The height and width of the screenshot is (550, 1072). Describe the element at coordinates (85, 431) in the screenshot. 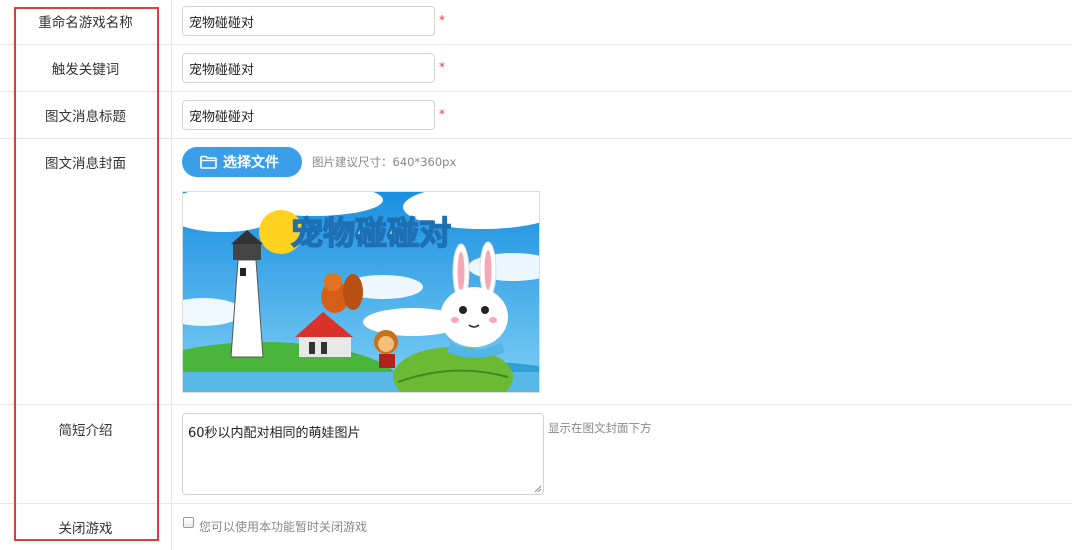

I see `intro-label: 简短介绍` at that location.